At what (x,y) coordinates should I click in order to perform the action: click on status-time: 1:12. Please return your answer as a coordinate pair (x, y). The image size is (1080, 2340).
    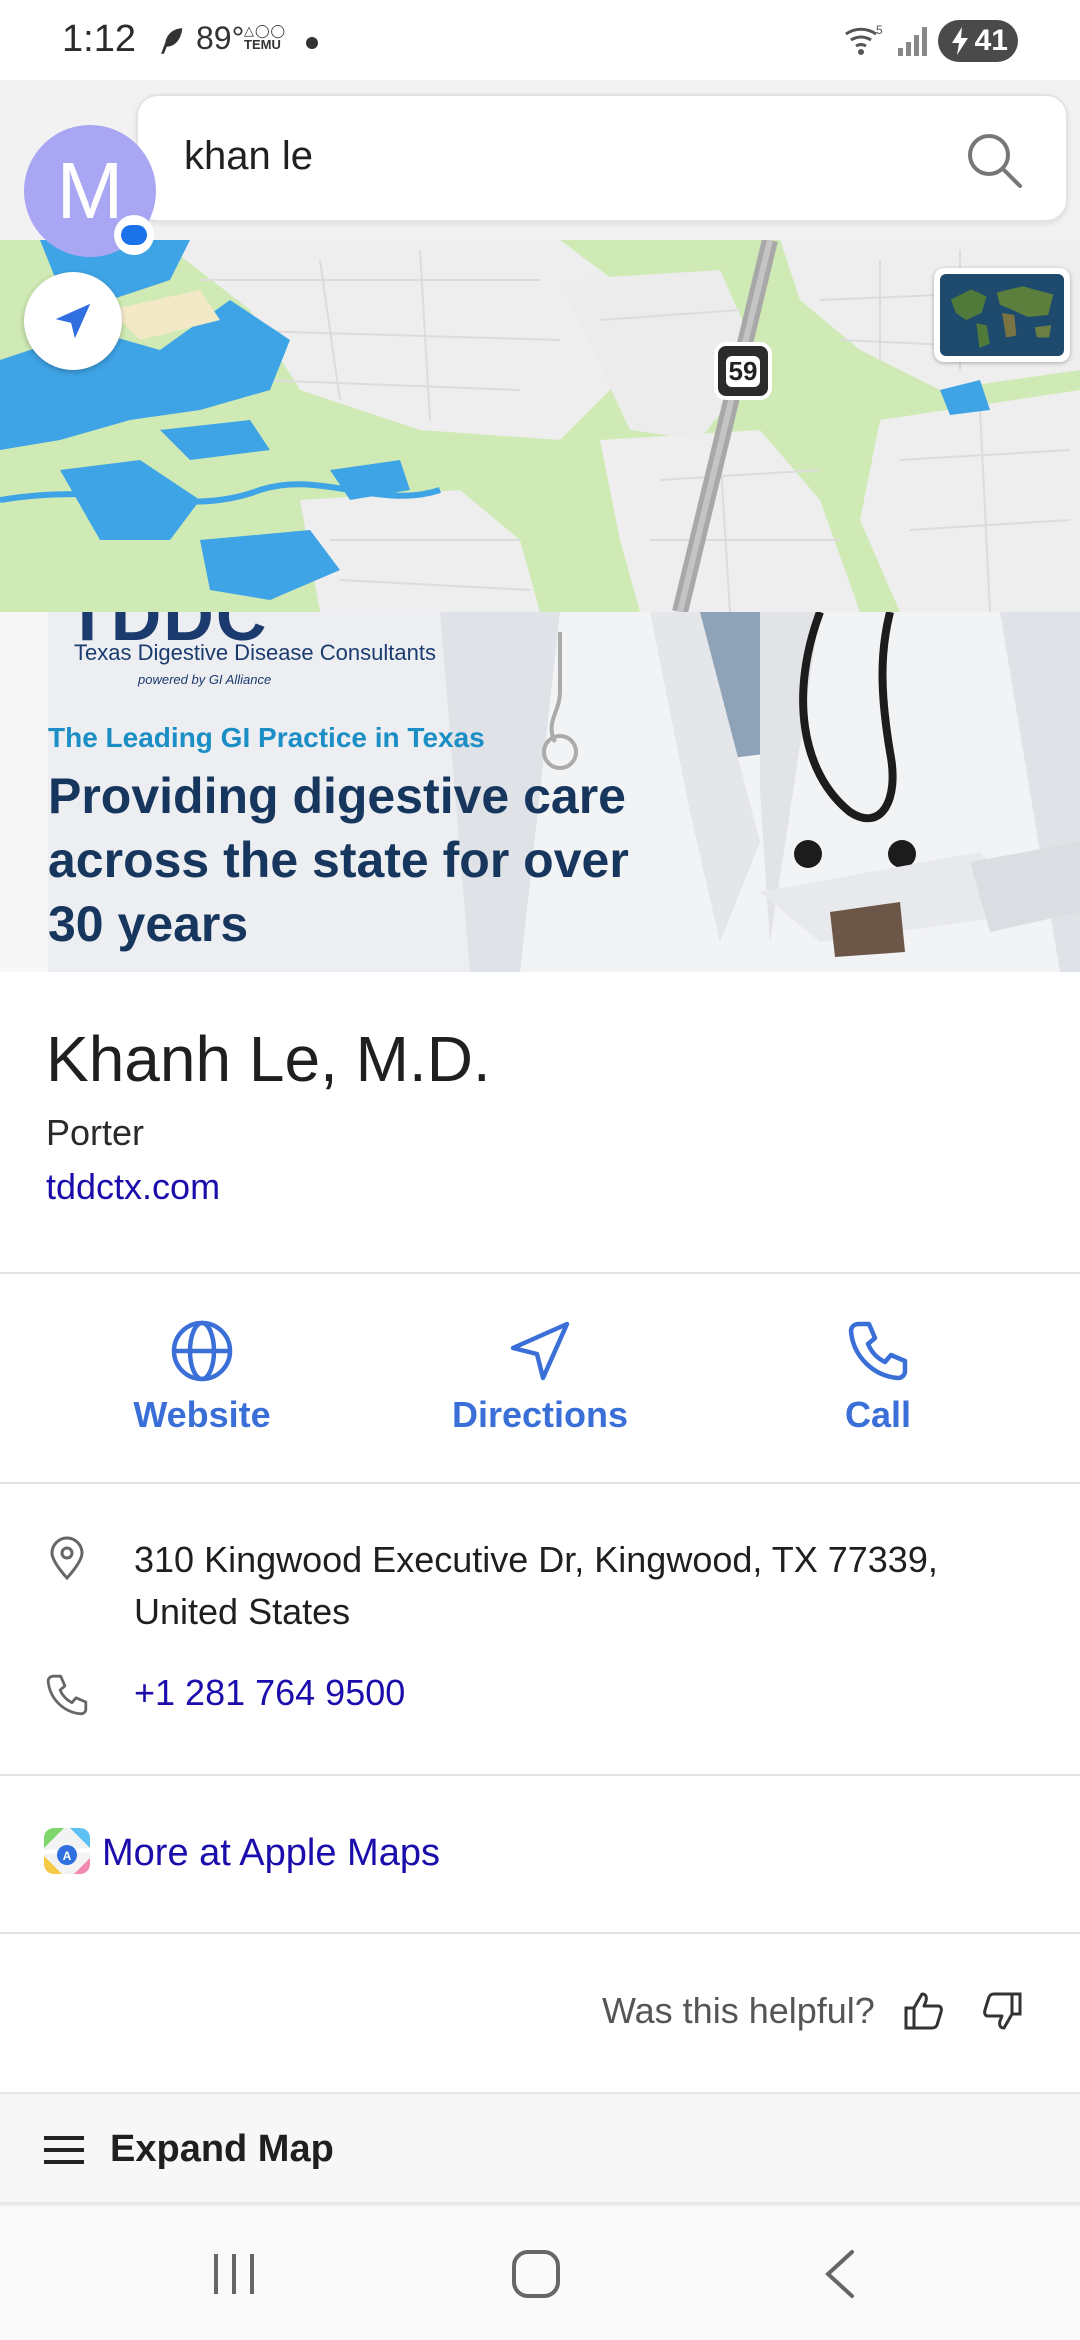
    Looking at the image, I should click on (99, 39).